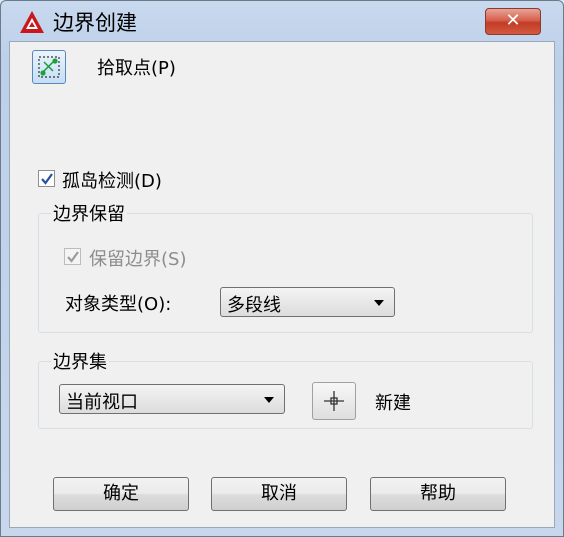  I want to click on close-button: ✕, so click(513, 21).